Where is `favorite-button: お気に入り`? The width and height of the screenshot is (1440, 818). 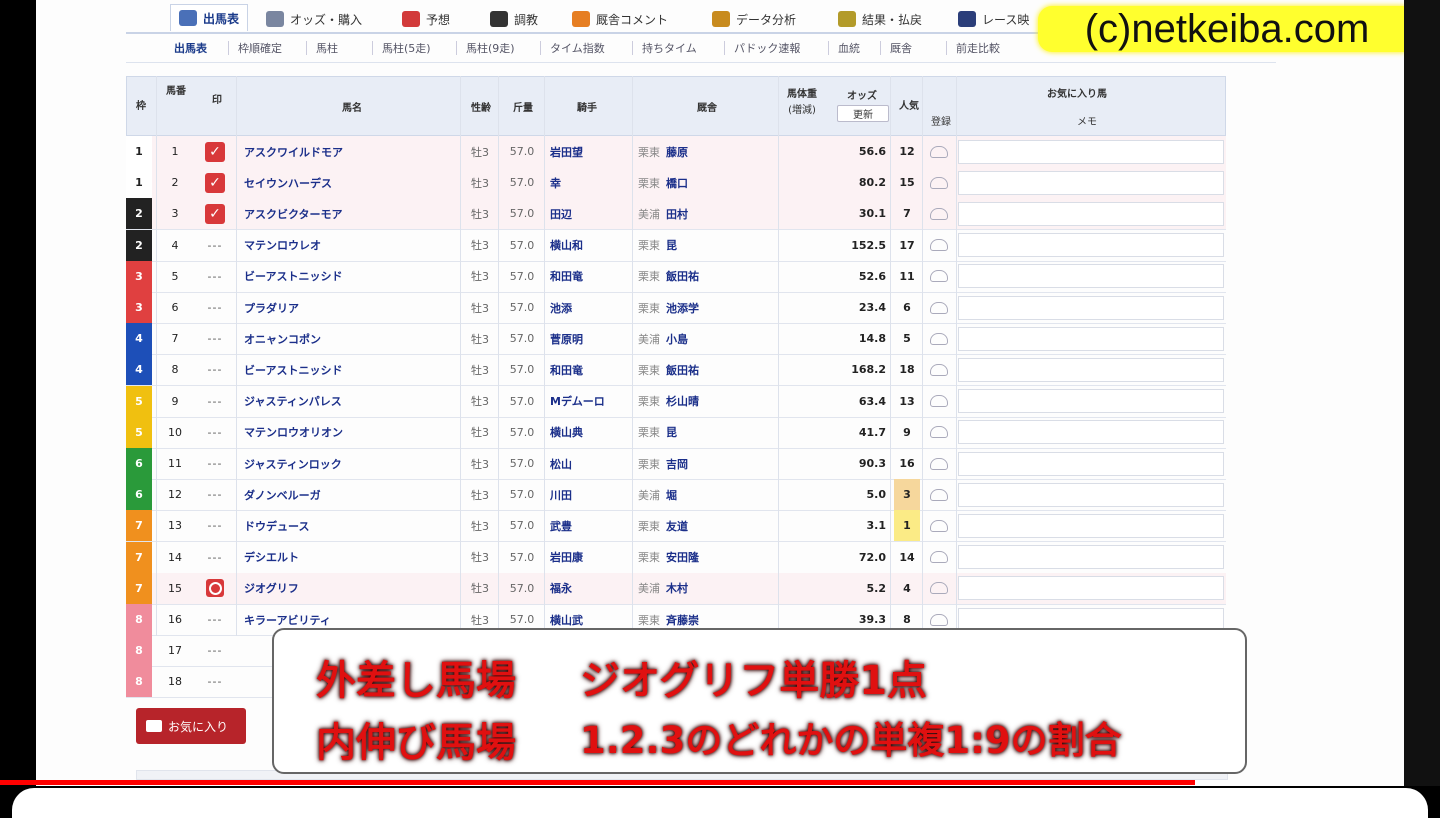 favorite-button: お気に入り is located at coordinates (191, 726).